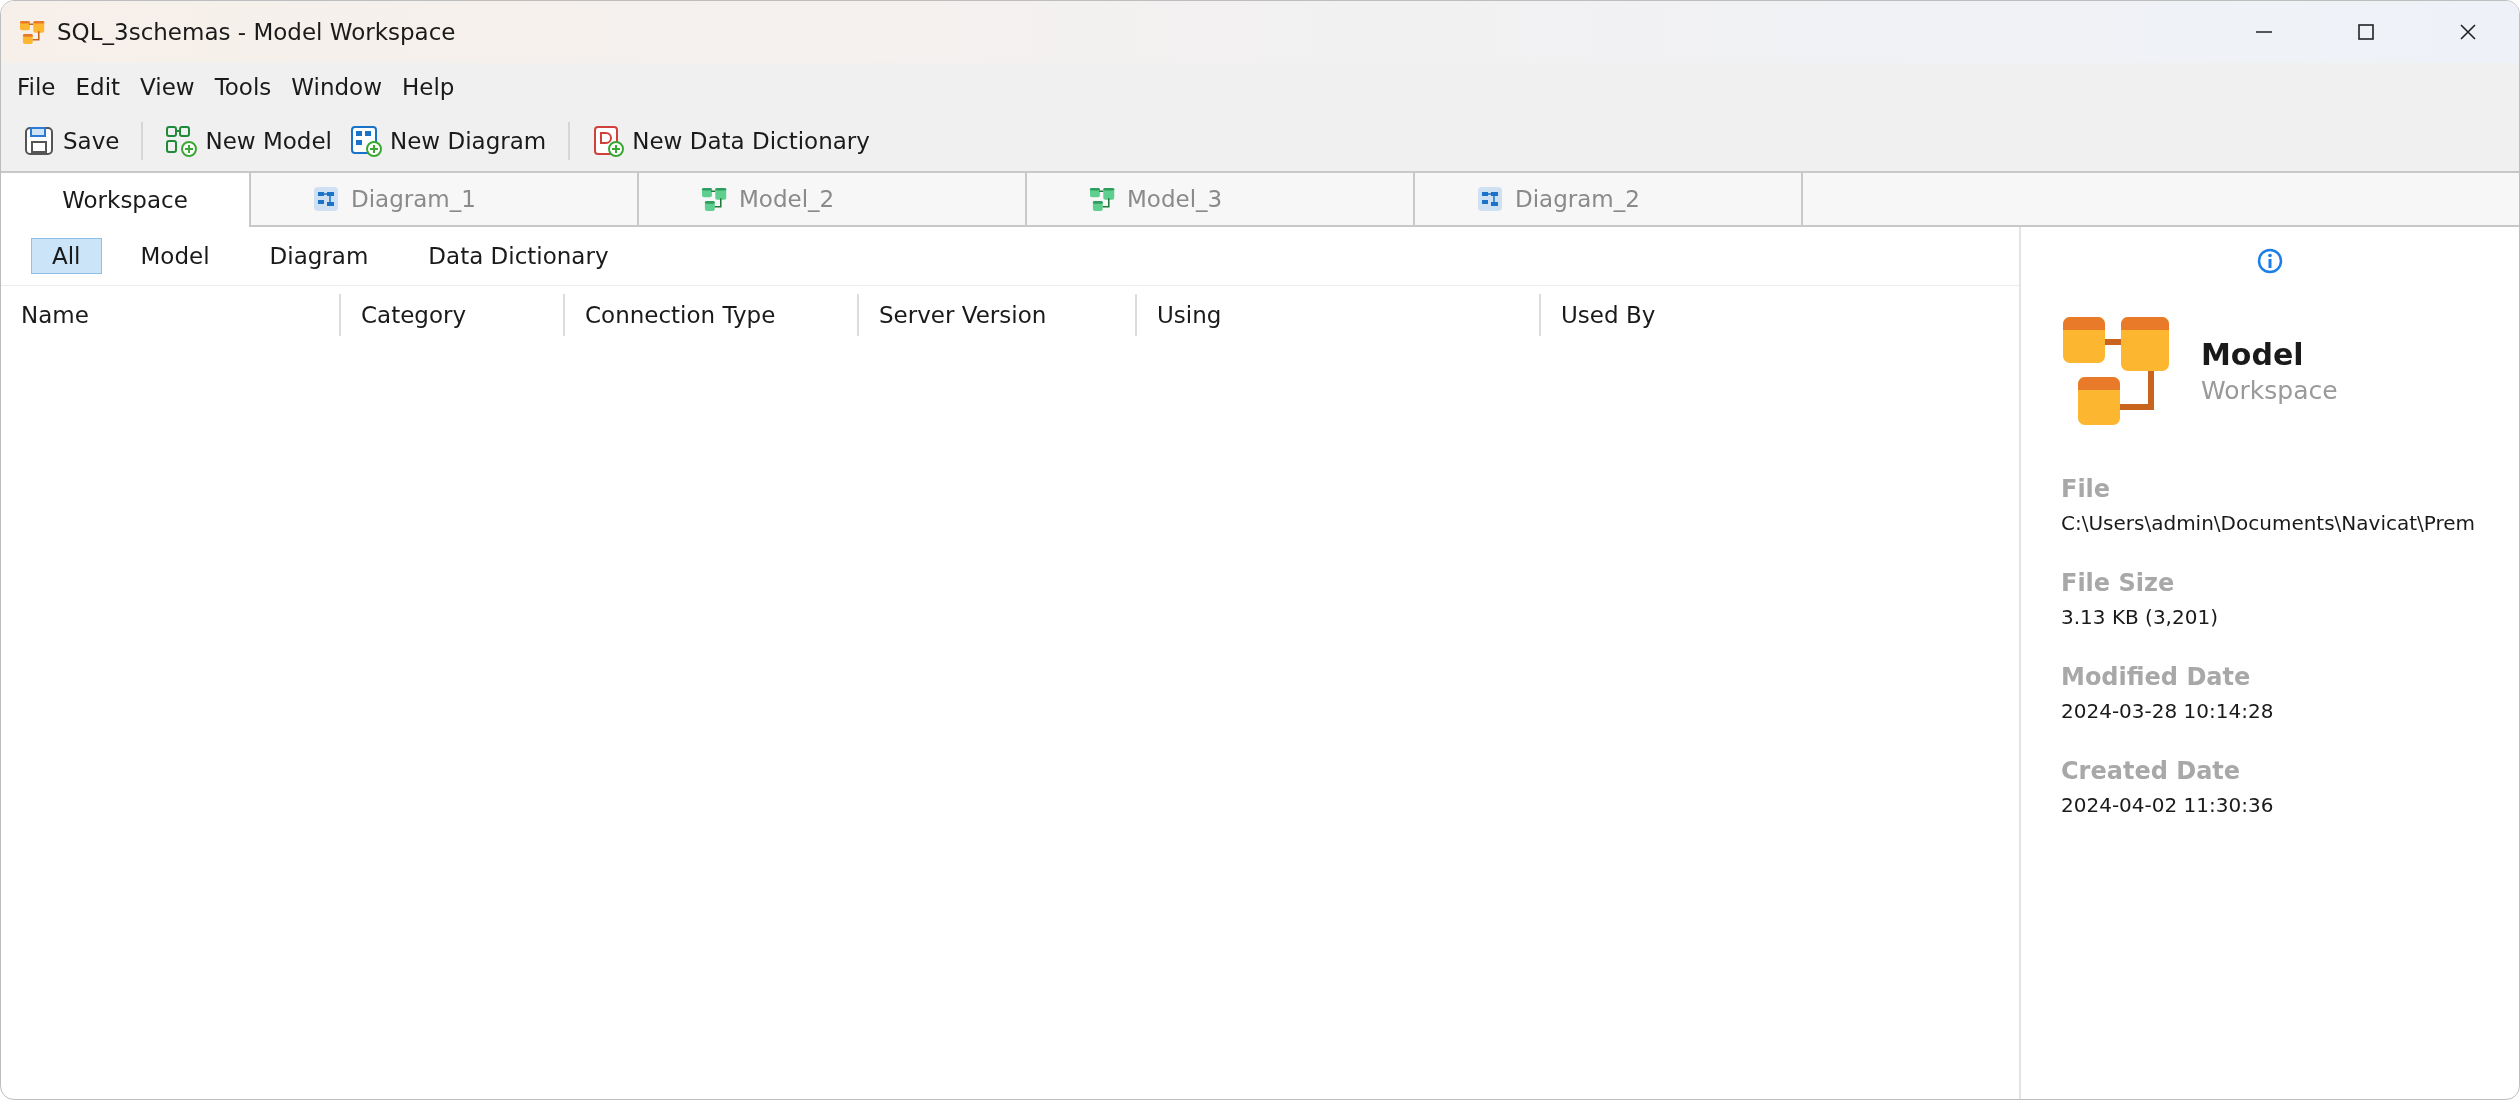 This screenshot has width=2520, height=1100. What do you see at coordinates (336, 87) in the screenshot?
I see `menu-item: Window` at bounding box center [336, 87].